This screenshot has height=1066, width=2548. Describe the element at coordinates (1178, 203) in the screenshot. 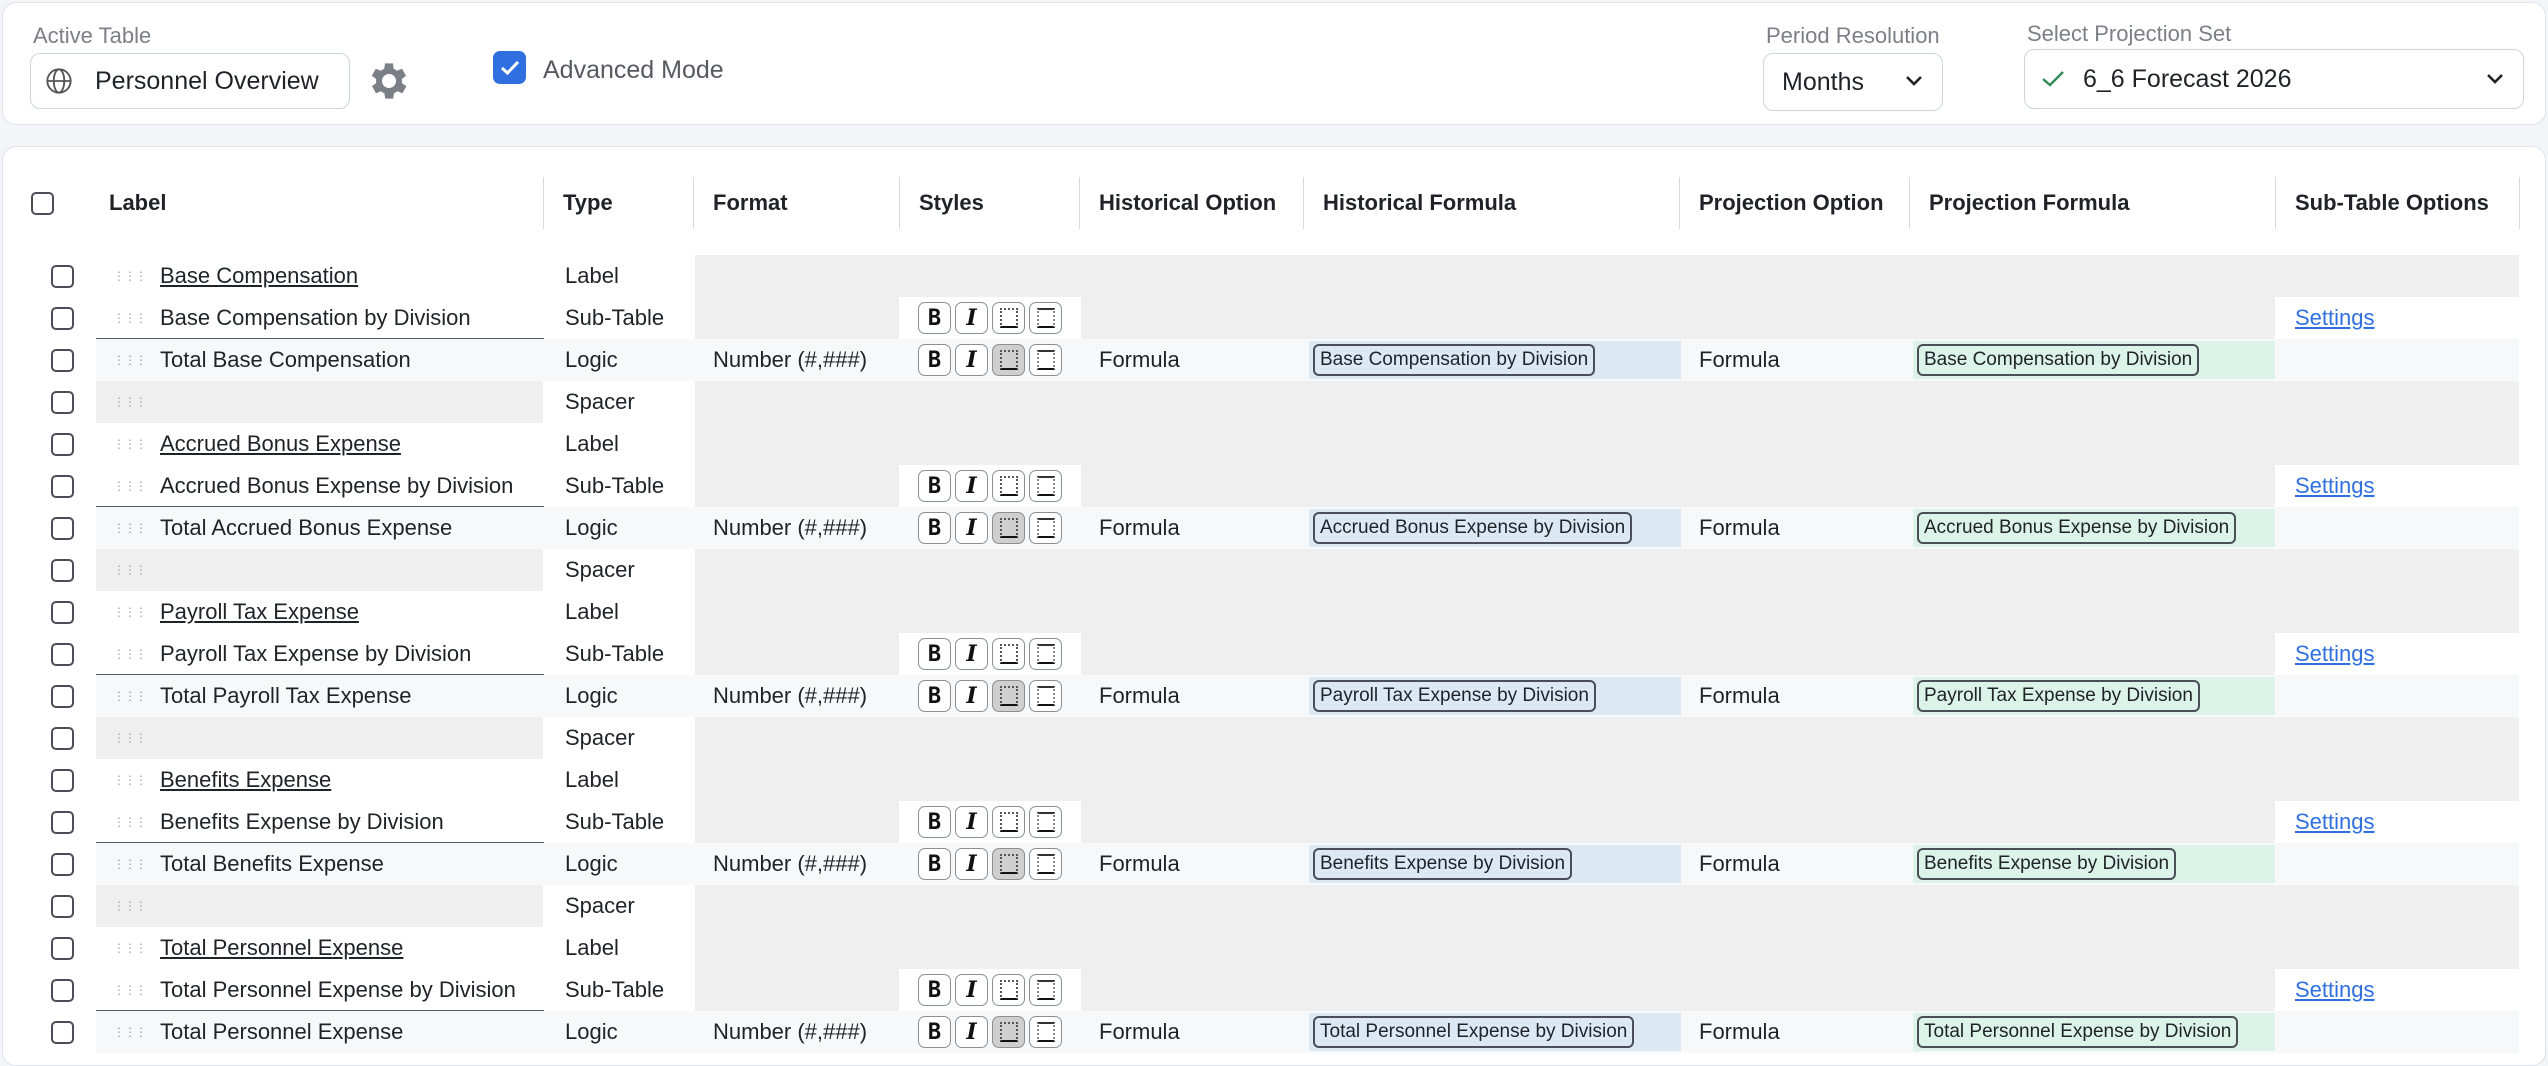

I see `column-header-historical-option: Historical Option` at that location.